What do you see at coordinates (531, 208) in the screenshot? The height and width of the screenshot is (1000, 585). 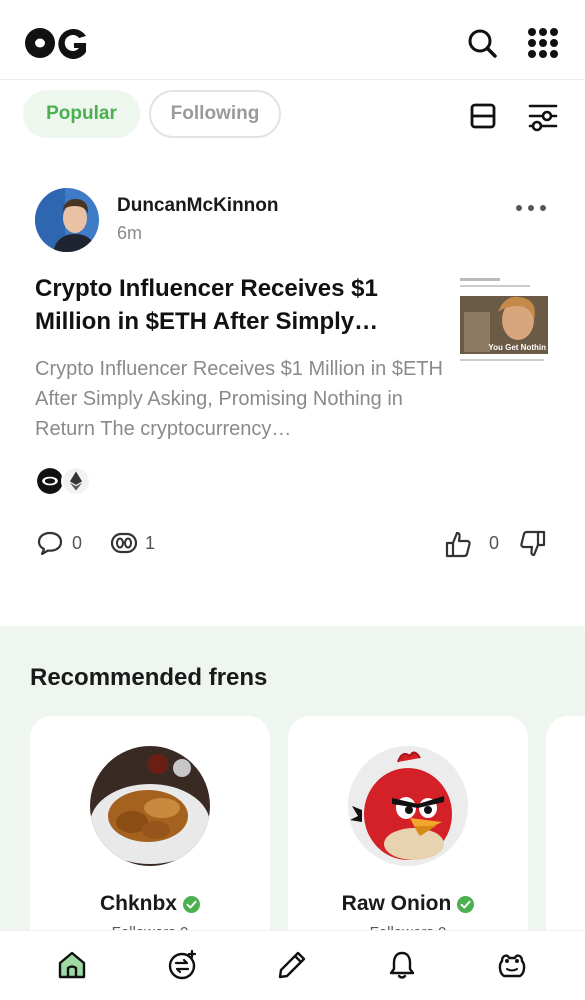 I see `more-options-icon` at bounding box center [531, 208].